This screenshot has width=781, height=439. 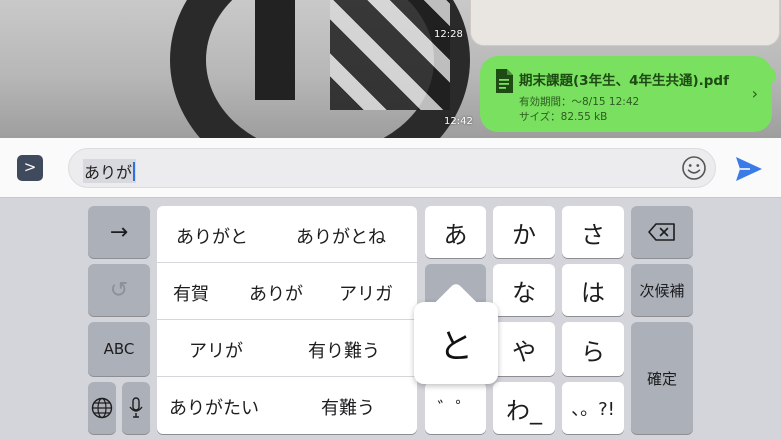 I want to click on candidate-item: ありがとね, so click(x=341, y=236).